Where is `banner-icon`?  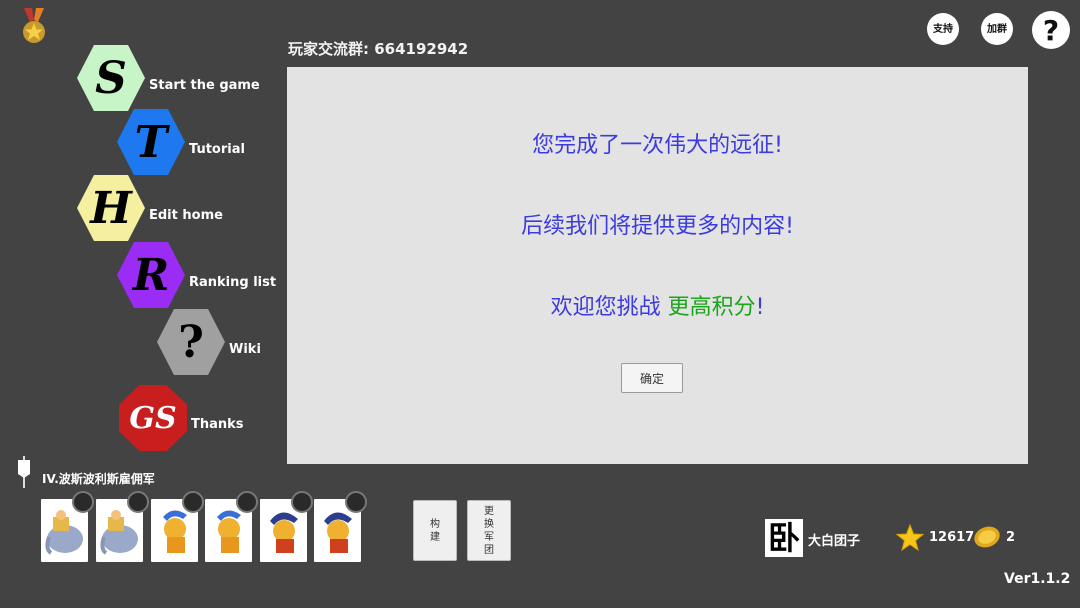 banner-icon is located at coordinates (24, 472).